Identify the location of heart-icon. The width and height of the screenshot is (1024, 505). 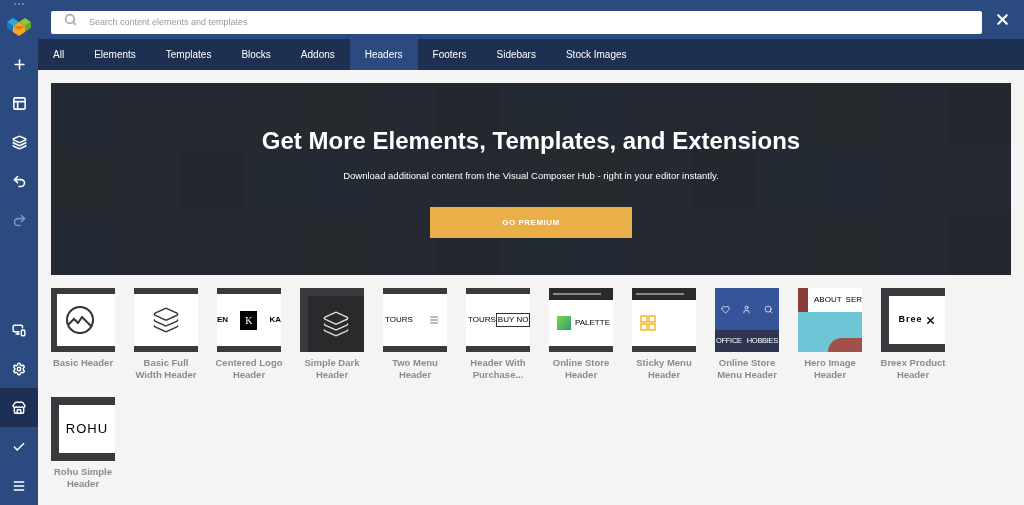
(726, 309).